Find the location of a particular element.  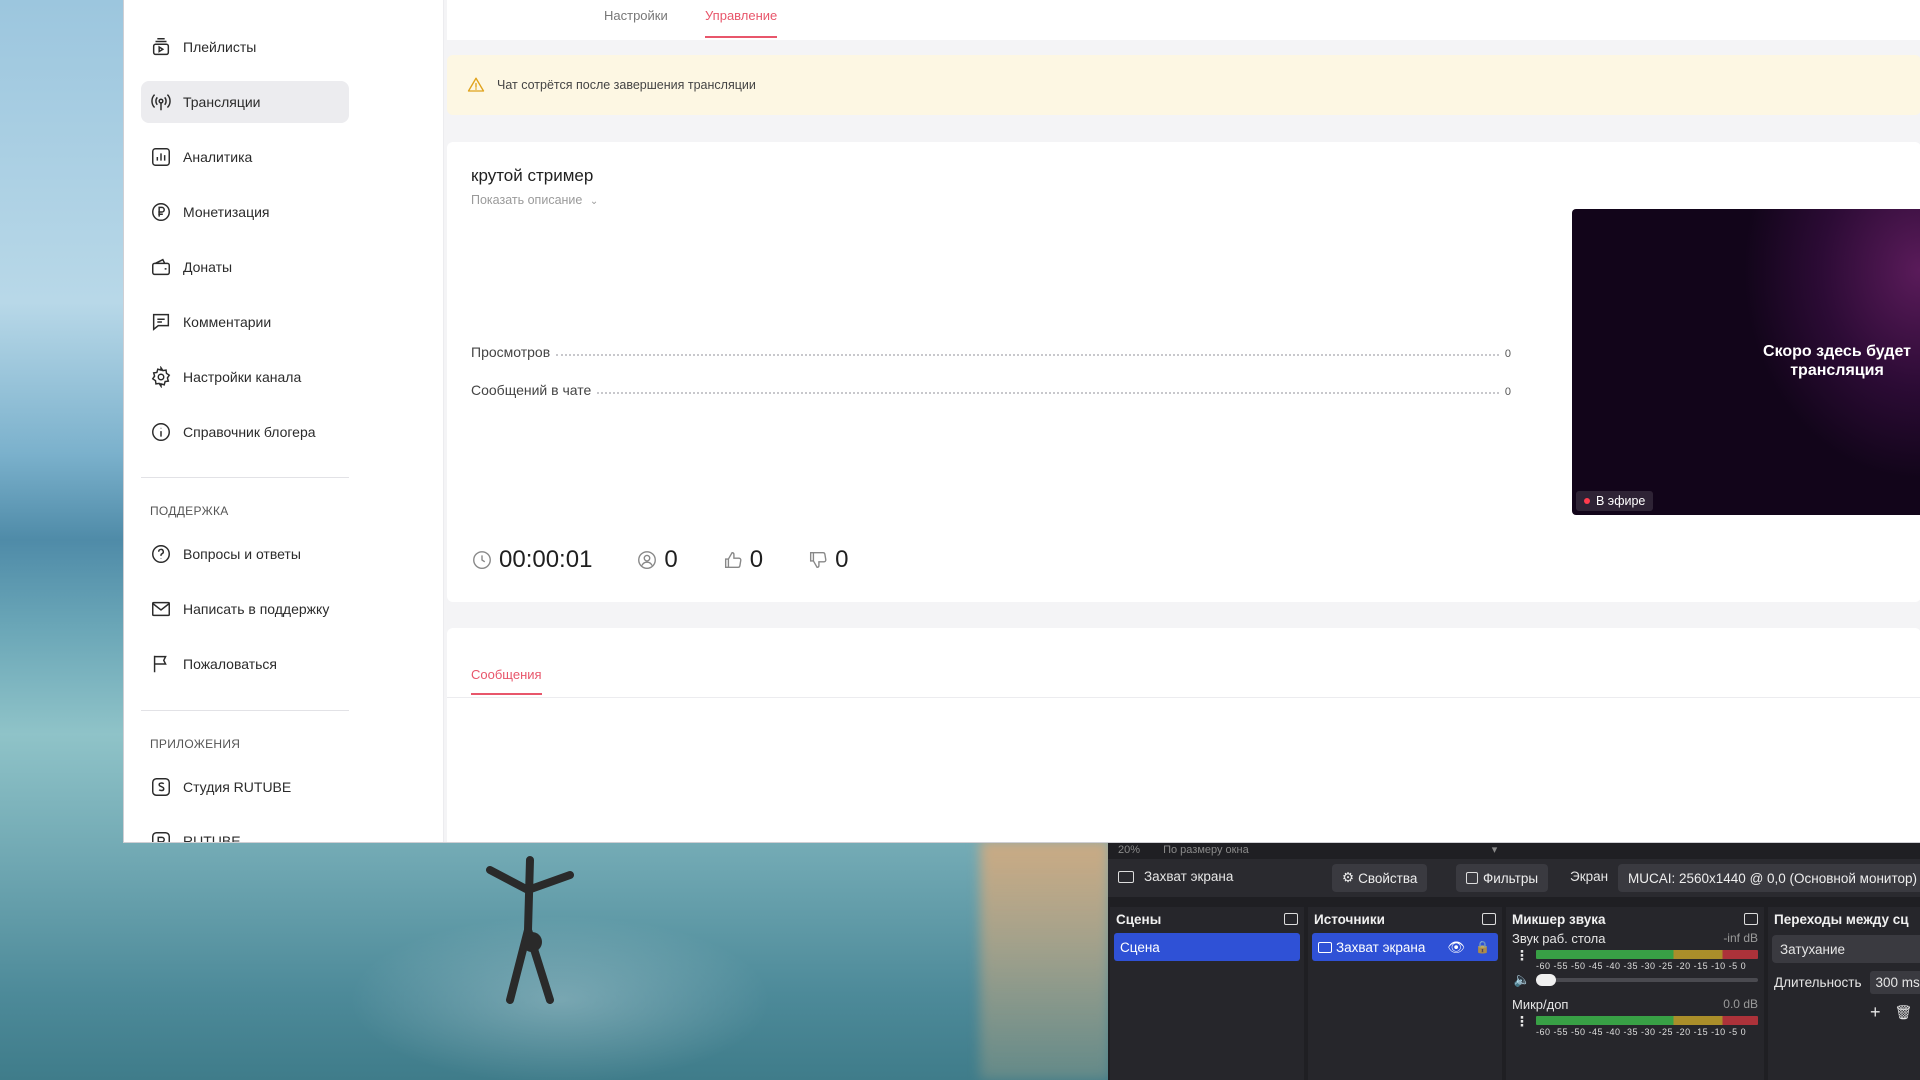

stat-label: Просмотров is located at coordinates (511, 352).